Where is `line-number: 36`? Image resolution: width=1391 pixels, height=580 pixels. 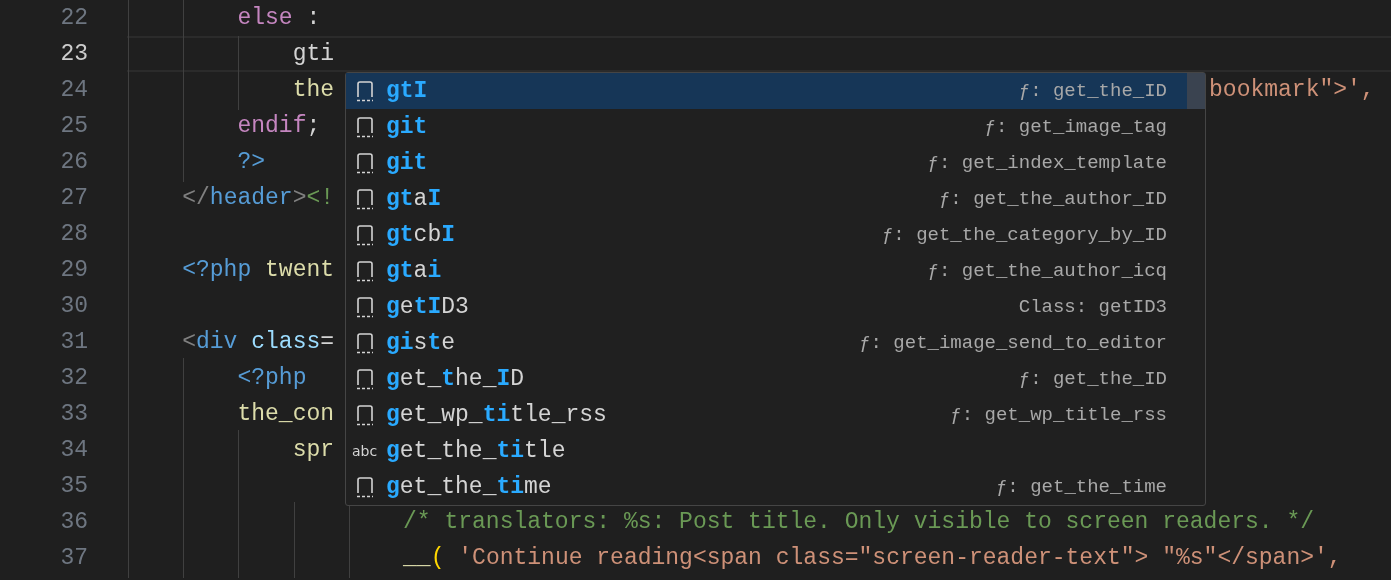 line-number: 36 is located at coordinates (73, 522).